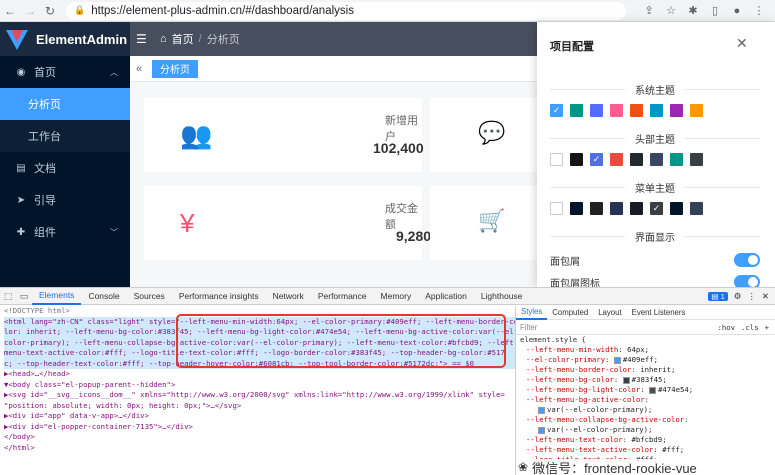 Image resolution: width=775 pixels, height=475 pixels. I want to click on breadcrumb-home: 首页, so click(183, 39).